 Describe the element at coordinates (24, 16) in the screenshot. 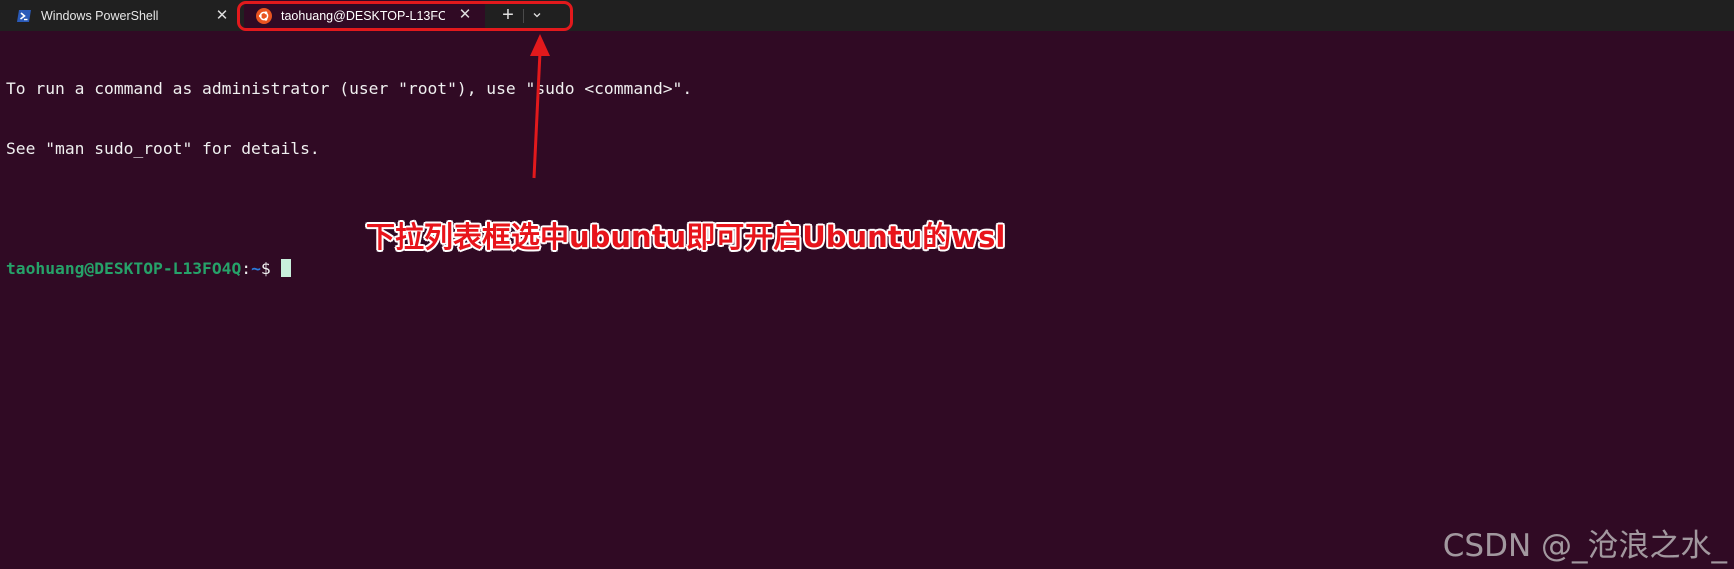

I see `powershell-icon` at that location.